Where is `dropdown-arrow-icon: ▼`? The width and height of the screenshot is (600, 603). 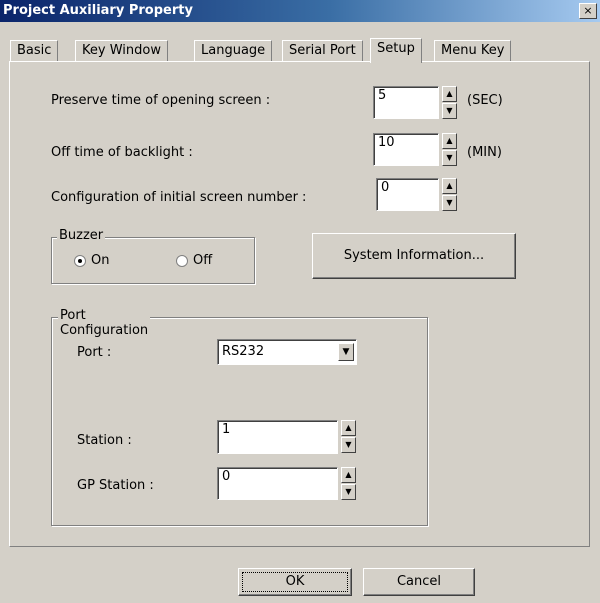
dropdown-arrow-icon: ▼ is located at coordinates (346, 352).